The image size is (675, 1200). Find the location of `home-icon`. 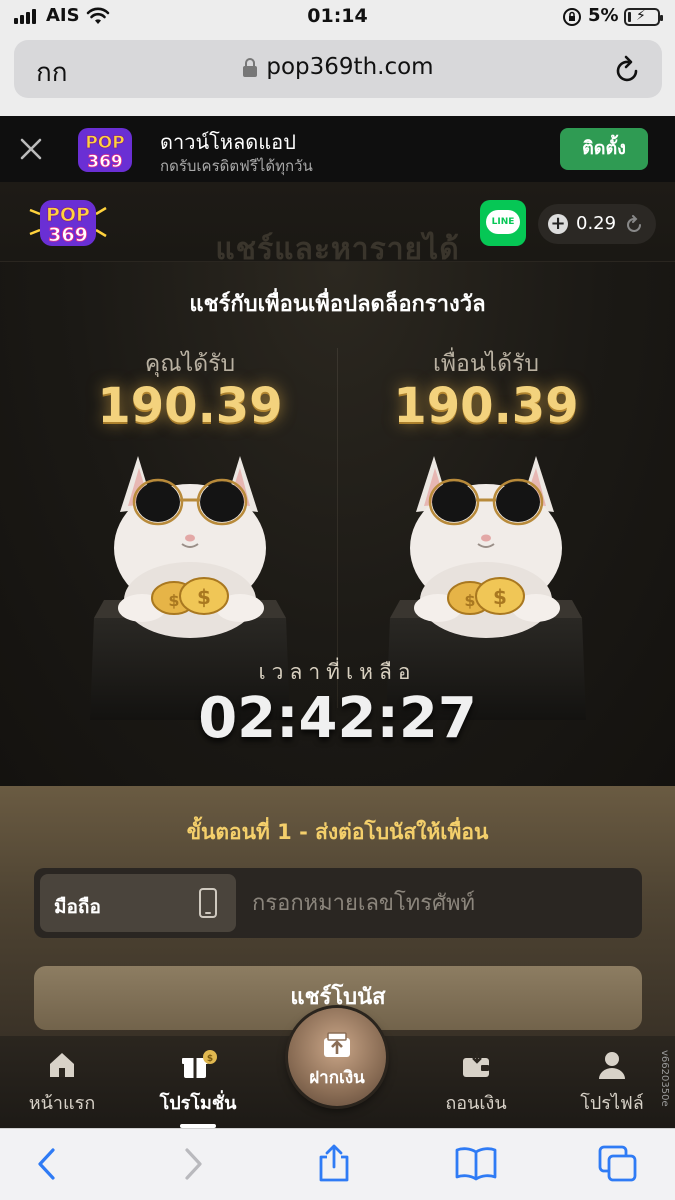

home-icon is located at coordinates (62, 1065).